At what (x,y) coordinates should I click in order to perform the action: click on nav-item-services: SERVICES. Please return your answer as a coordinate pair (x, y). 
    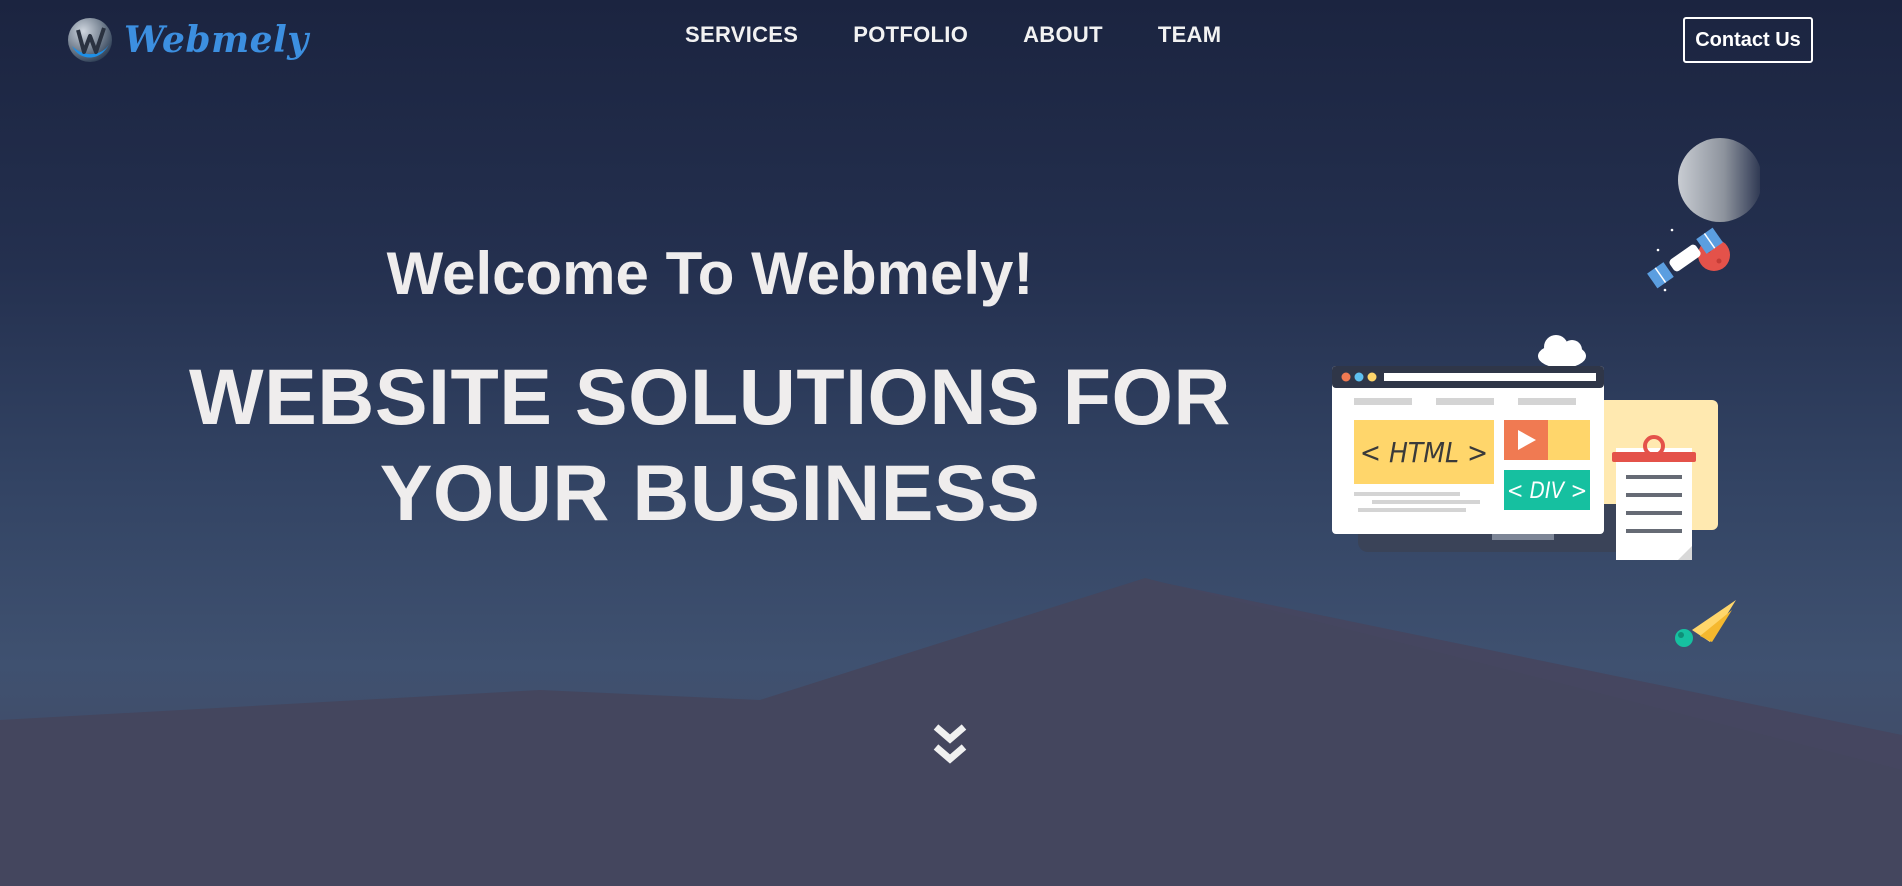
    Looking at the image, I should click on (741, 35).